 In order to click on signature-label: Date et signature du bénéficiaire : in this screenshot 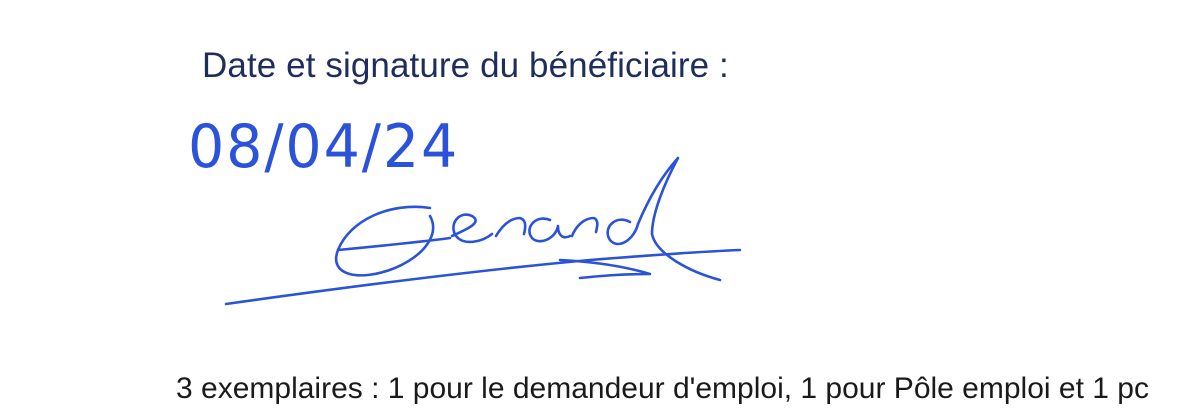, I will do `click(465, 65)`.